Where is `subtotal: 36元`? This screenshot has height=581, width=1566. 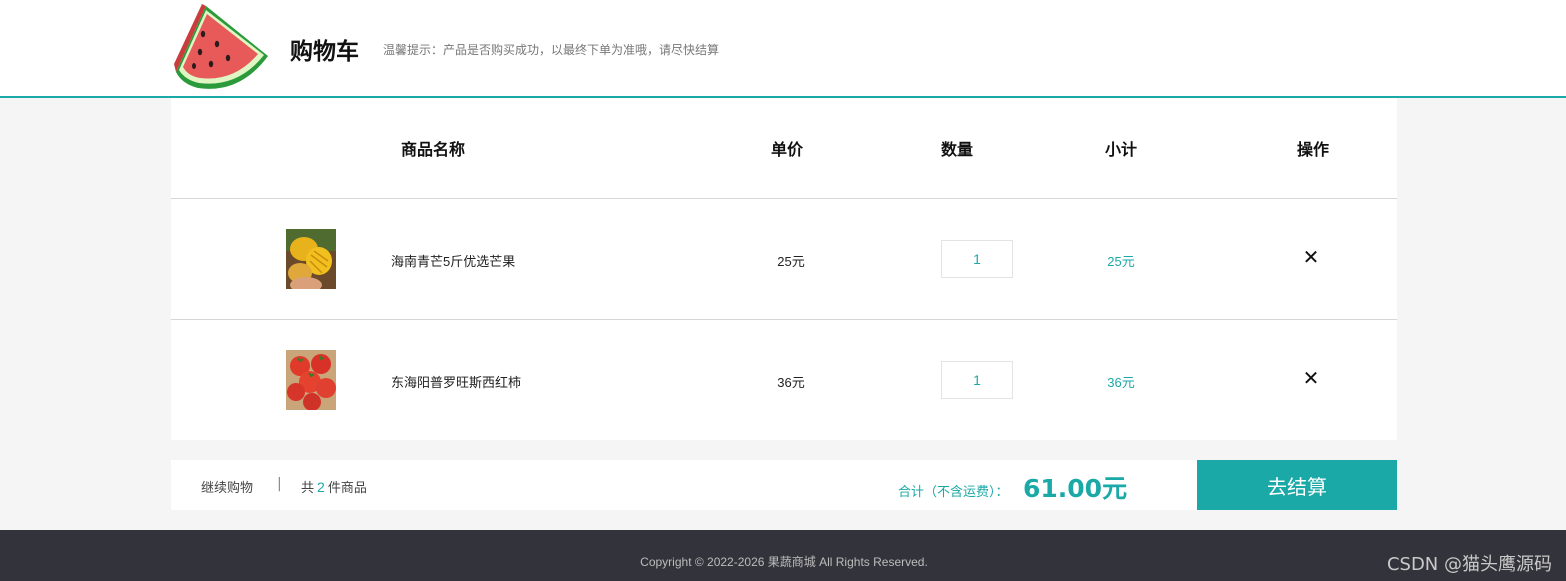
subtotal: 36元 is located at coordinates (1121, 382).